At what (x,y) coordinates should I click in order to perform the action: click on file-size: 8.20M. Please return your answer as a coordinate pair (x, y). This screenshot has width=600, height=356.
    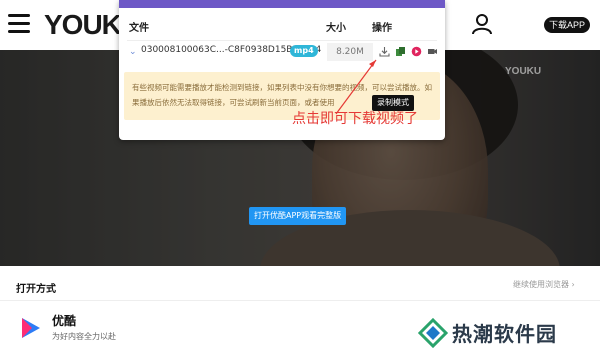
    Looking at the image, I should click on (350, 52).